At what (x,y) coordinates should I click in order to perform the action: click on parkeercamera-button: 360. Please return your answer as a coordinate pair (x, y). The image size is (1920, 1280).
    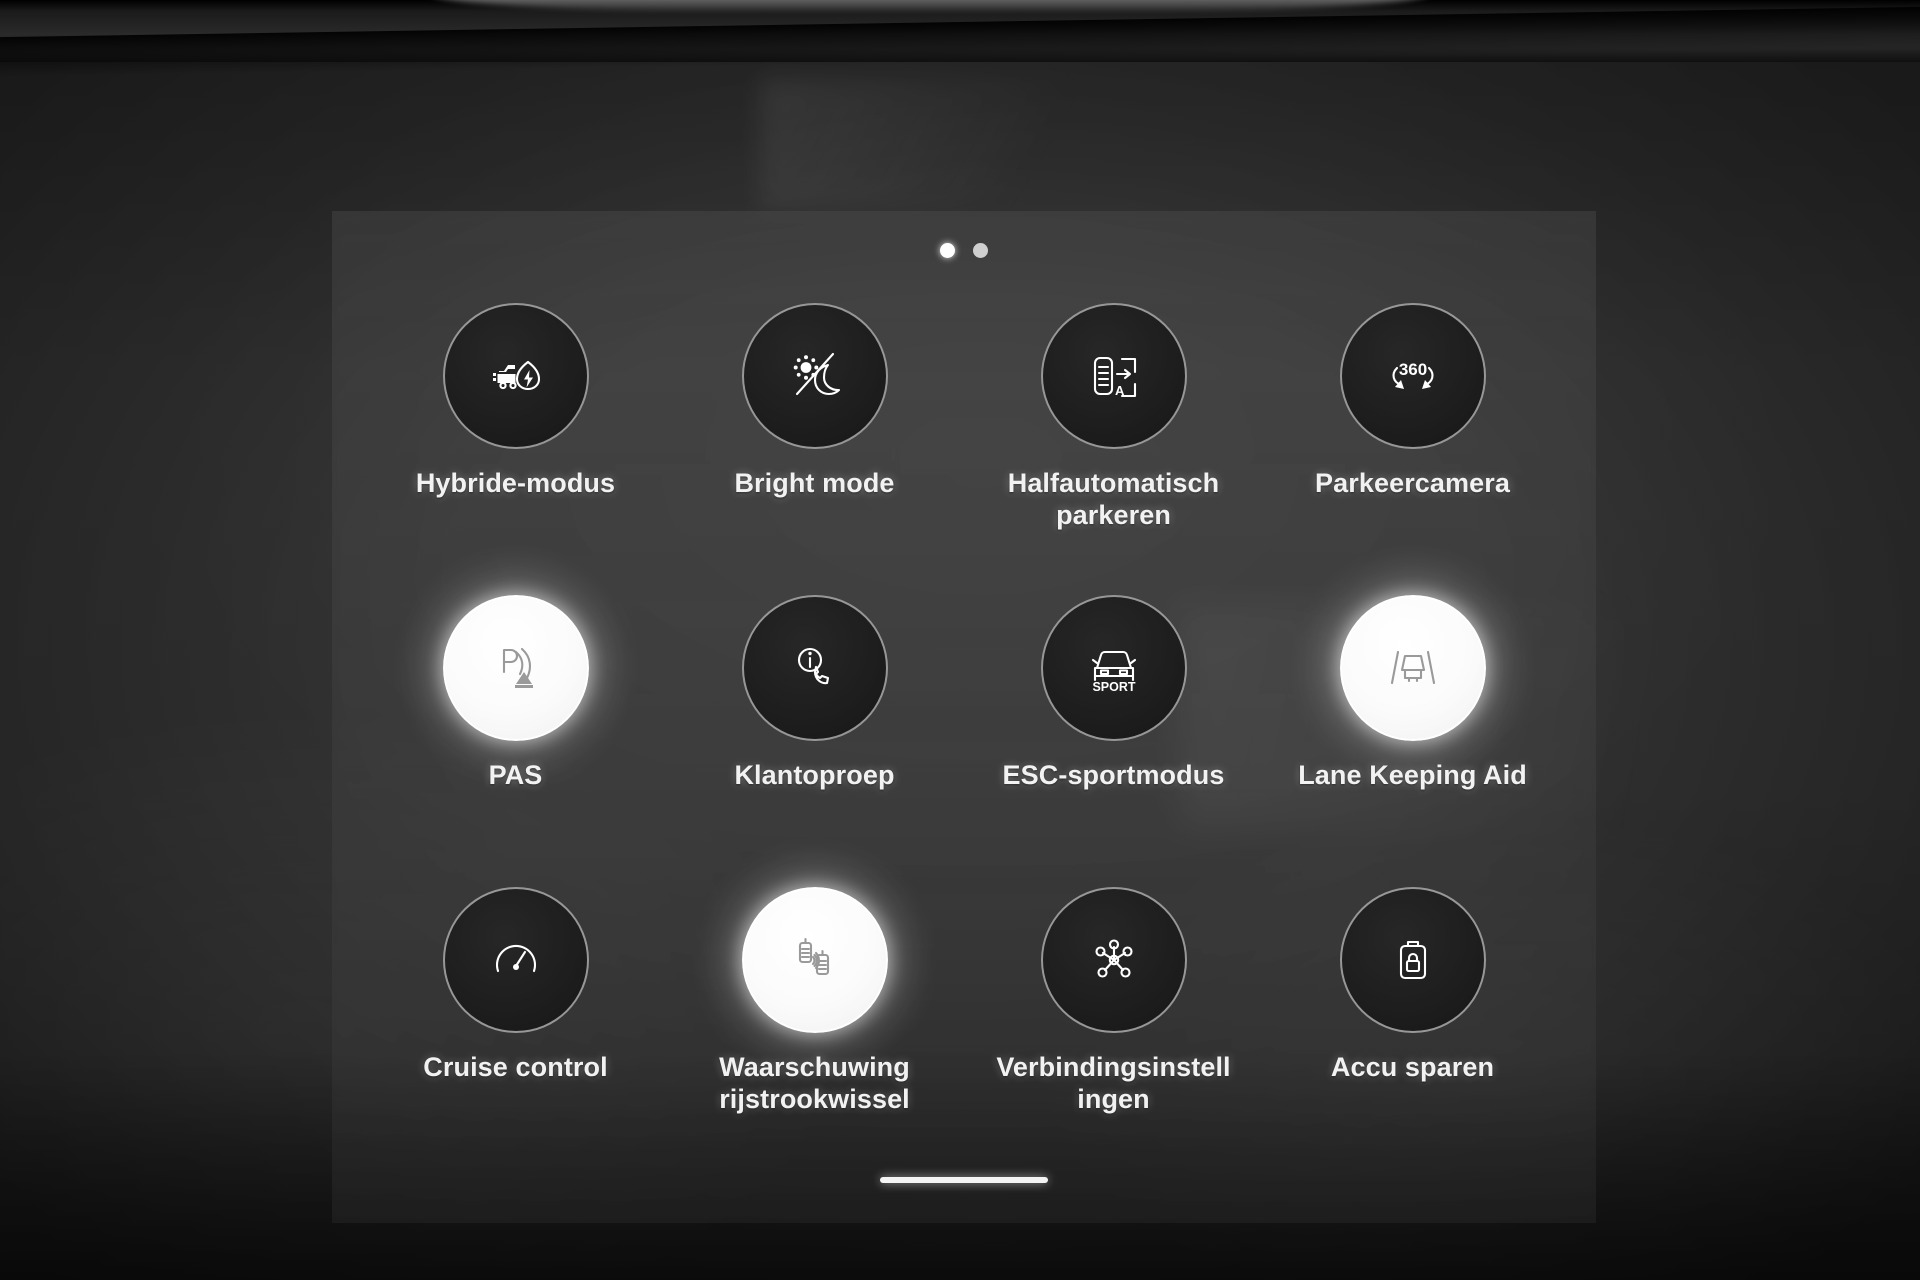
    Looking at the image, I should click on (1412, 376).